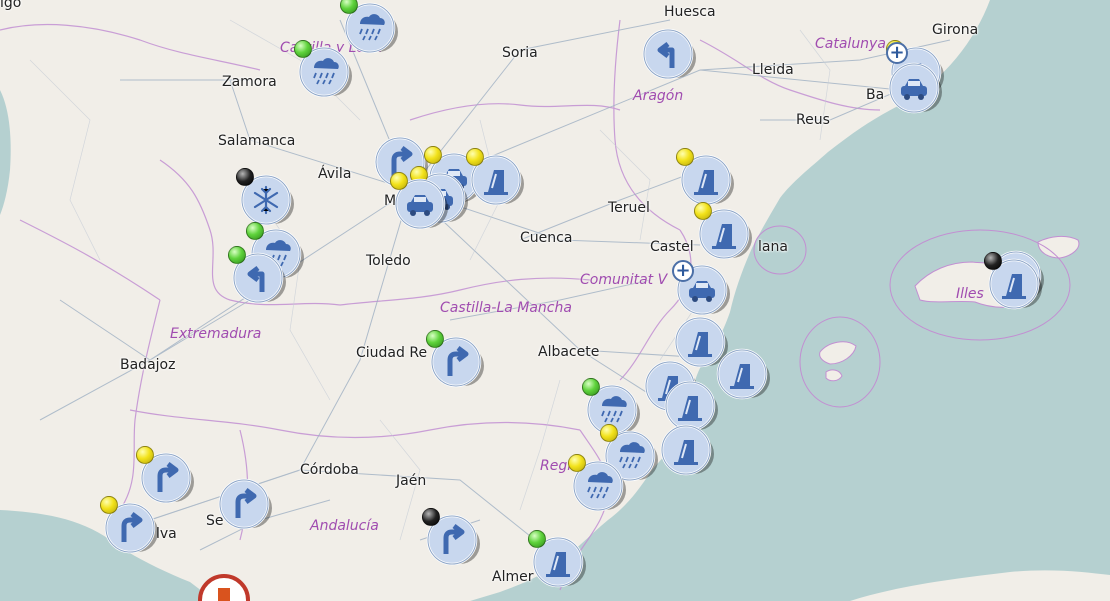  I want to click on city-label-girona: Girona, so click(955, 30).